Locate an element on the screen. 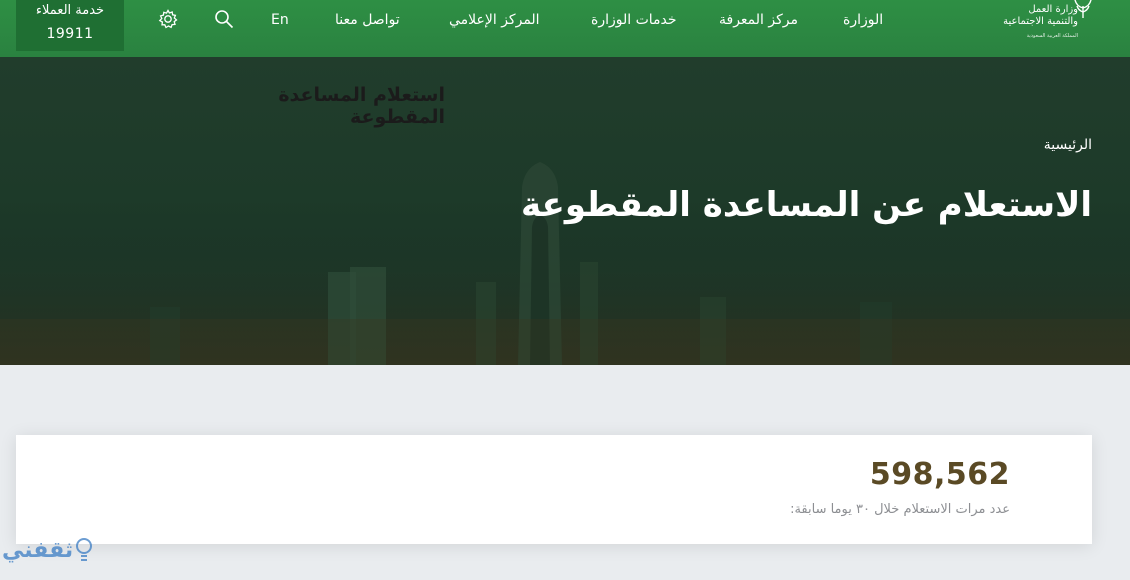 The height and width of the screenshot is (580, 1130). logo-line-3: المملكة العربية السعودية is located at coordinates (1052, 36).